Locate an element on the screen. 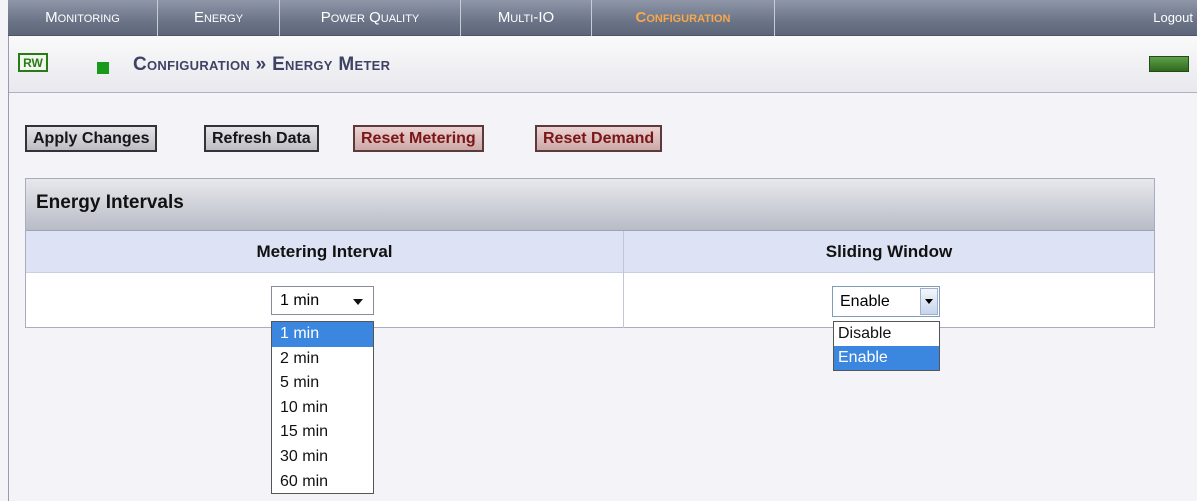 This screenshot has width=1197, height=501. apply-changes-button: Apply Changes is located at coordinates (91, 138).